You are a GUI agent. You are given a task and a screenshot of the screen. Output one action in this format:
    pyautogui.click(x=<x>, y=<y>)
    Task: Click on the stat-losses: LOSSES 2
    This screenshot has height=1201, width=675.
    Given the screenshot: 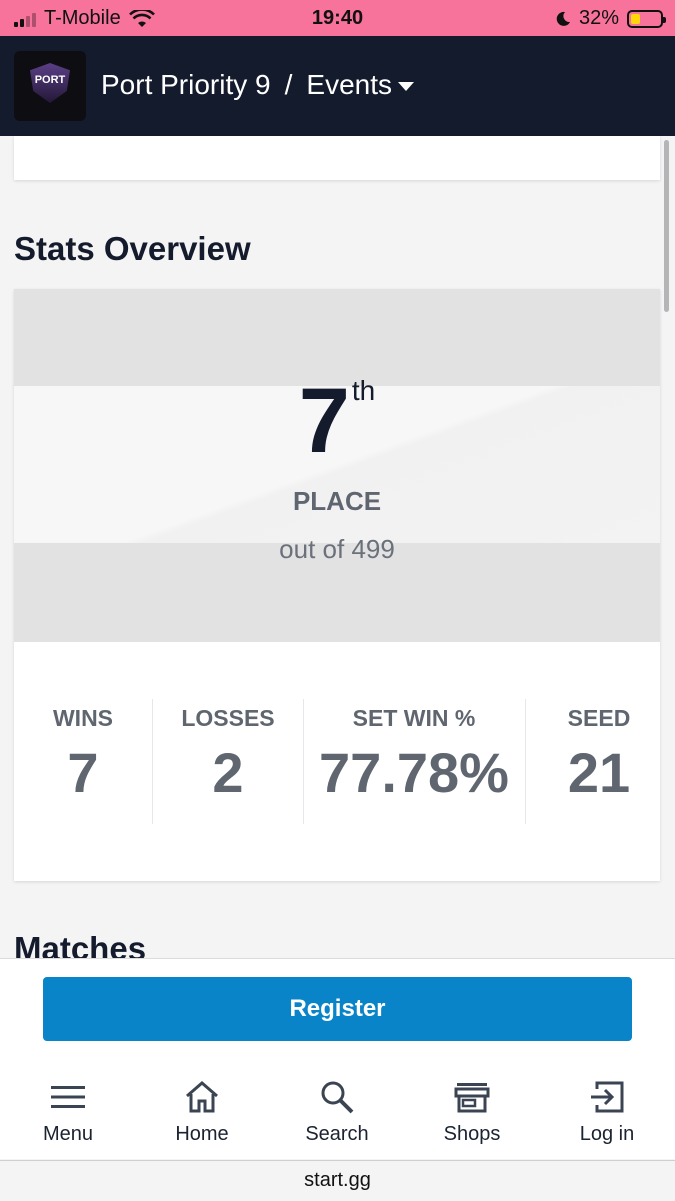 What is the action you would take?
    pyautogui.click(x=228, y=761)
    